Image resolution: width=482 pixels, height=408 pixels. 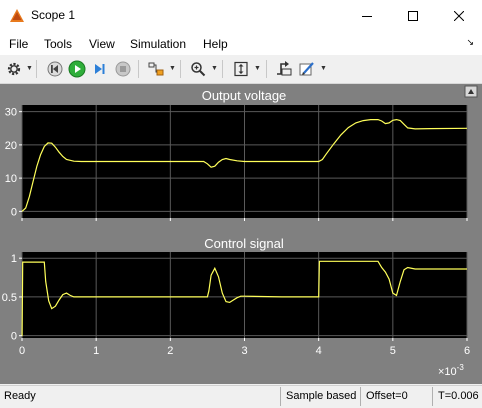 What do you see at coordinates (244, 243) in the screenshot?
I see `bottom-plot-title: Control signal` at bounding box center [244, 243].